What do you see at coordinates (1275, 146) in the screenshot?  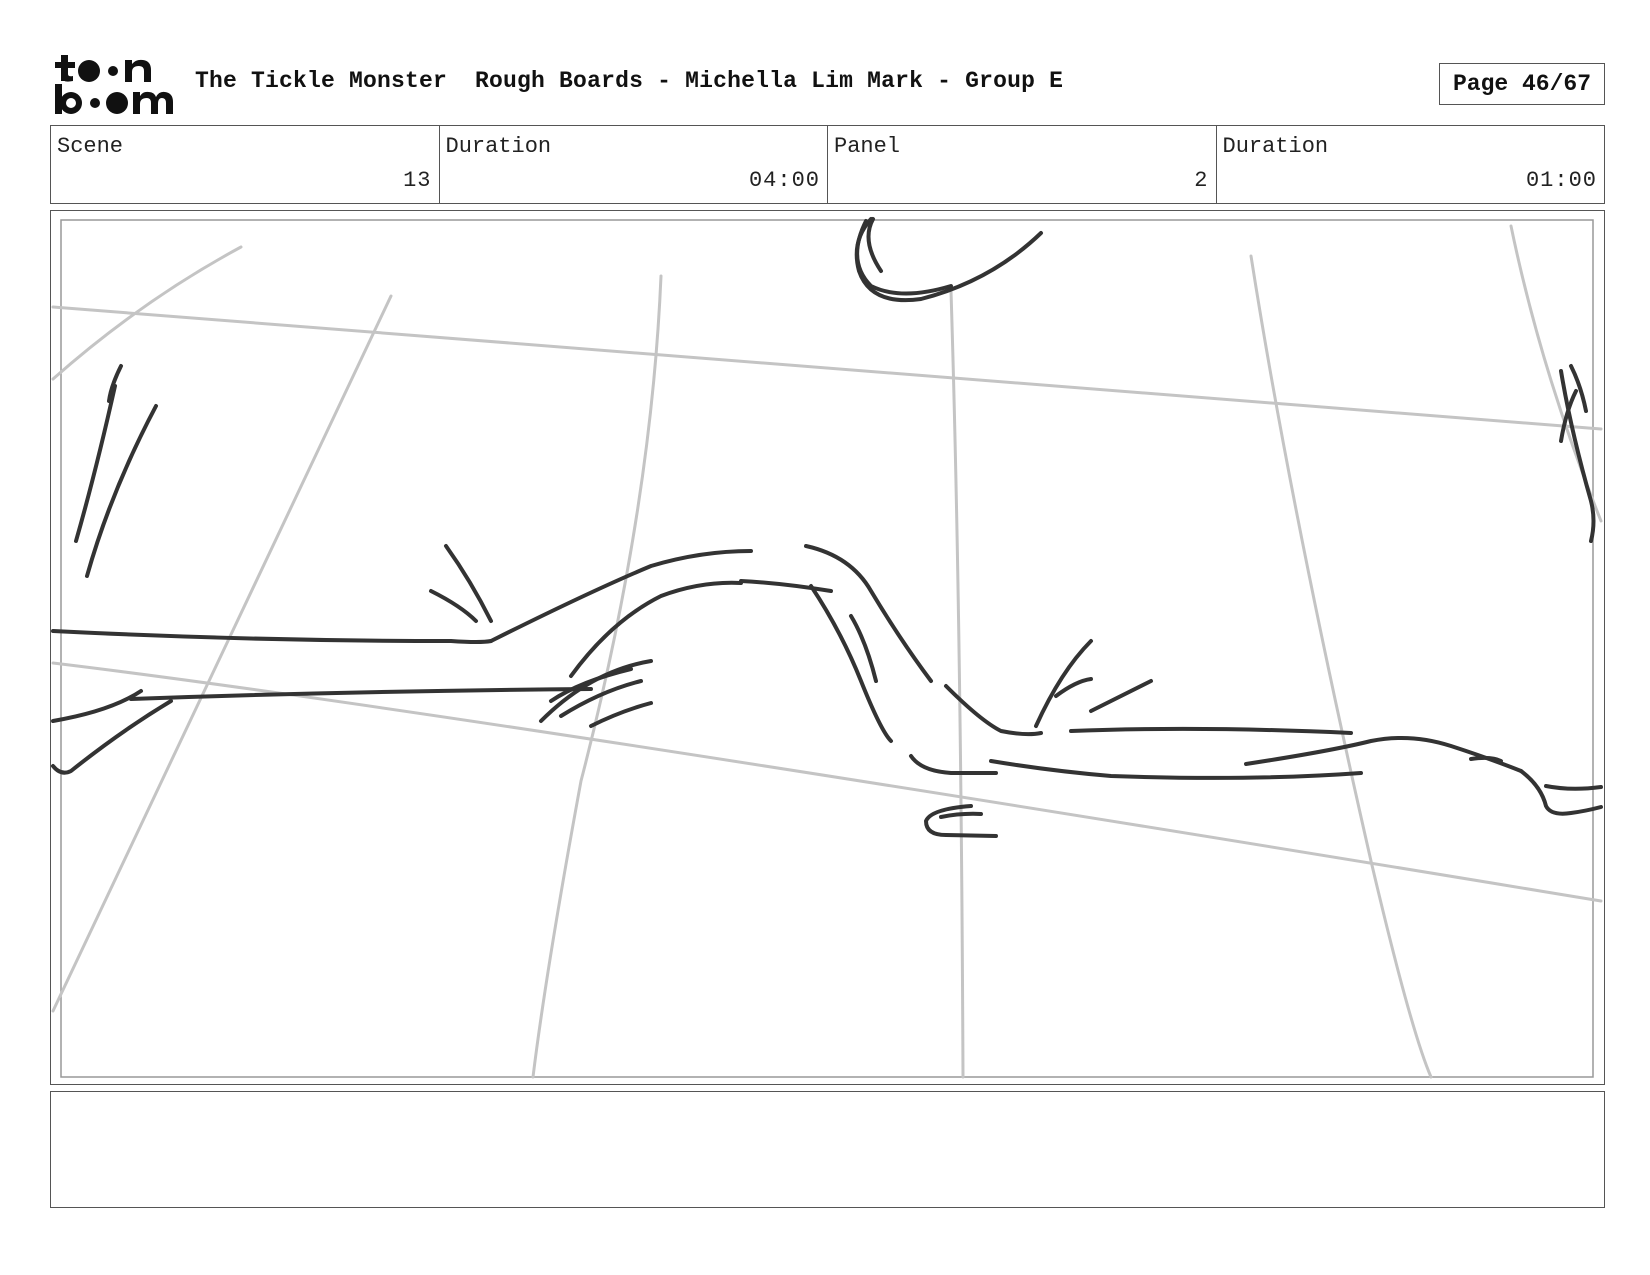 I see `panel-duration-label: Duration` at bounding box center [1275, 146].